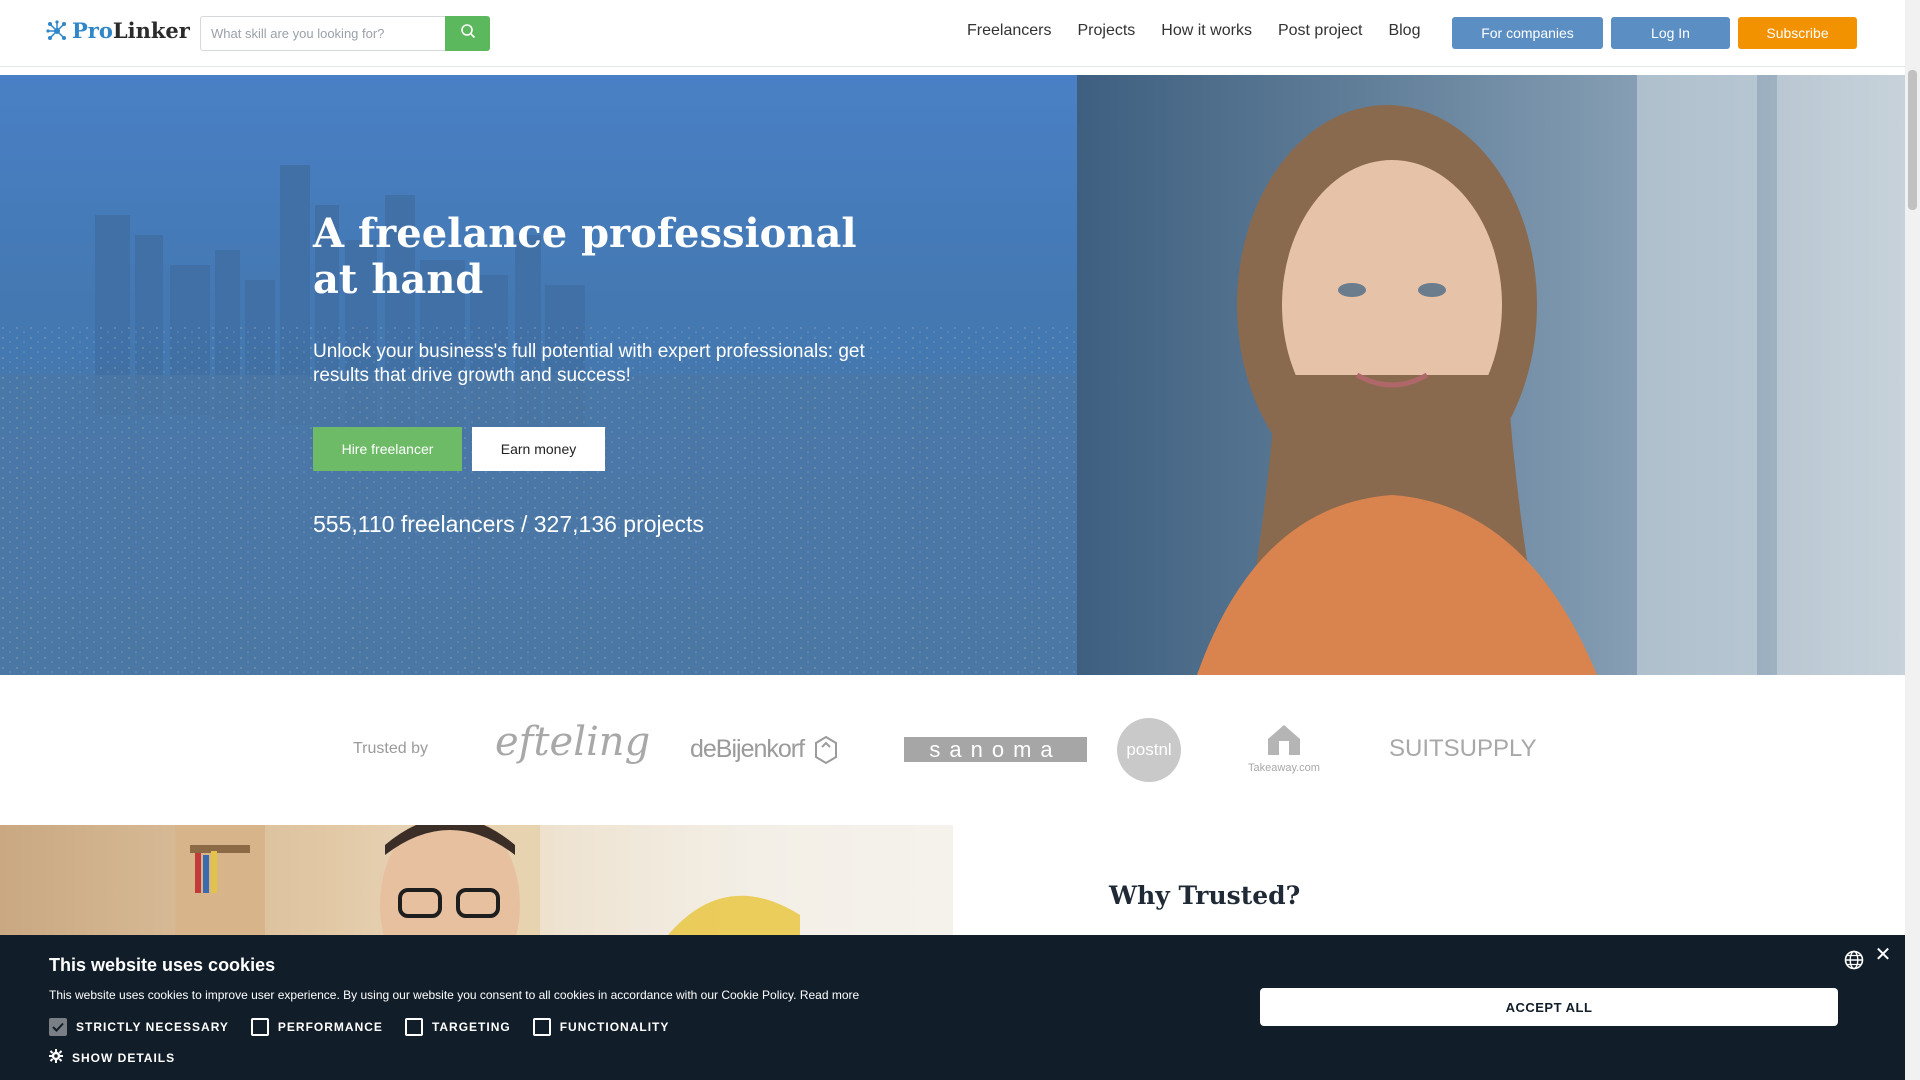 The height and width of the screenshot is (1080, 1920). I want to click on cookie-option-strictly-necessary: STRICTLY NECESSARY, so click(139, 1027).